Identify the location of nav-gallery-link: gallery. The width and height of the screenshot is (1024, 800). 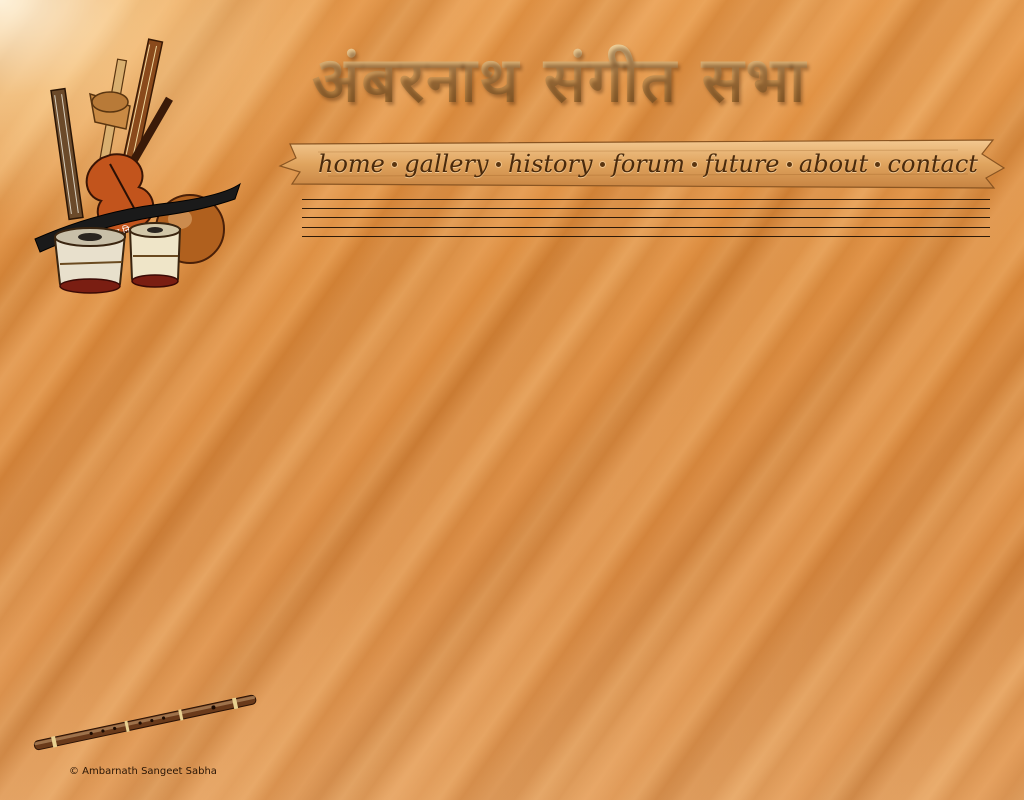
(446, 164).